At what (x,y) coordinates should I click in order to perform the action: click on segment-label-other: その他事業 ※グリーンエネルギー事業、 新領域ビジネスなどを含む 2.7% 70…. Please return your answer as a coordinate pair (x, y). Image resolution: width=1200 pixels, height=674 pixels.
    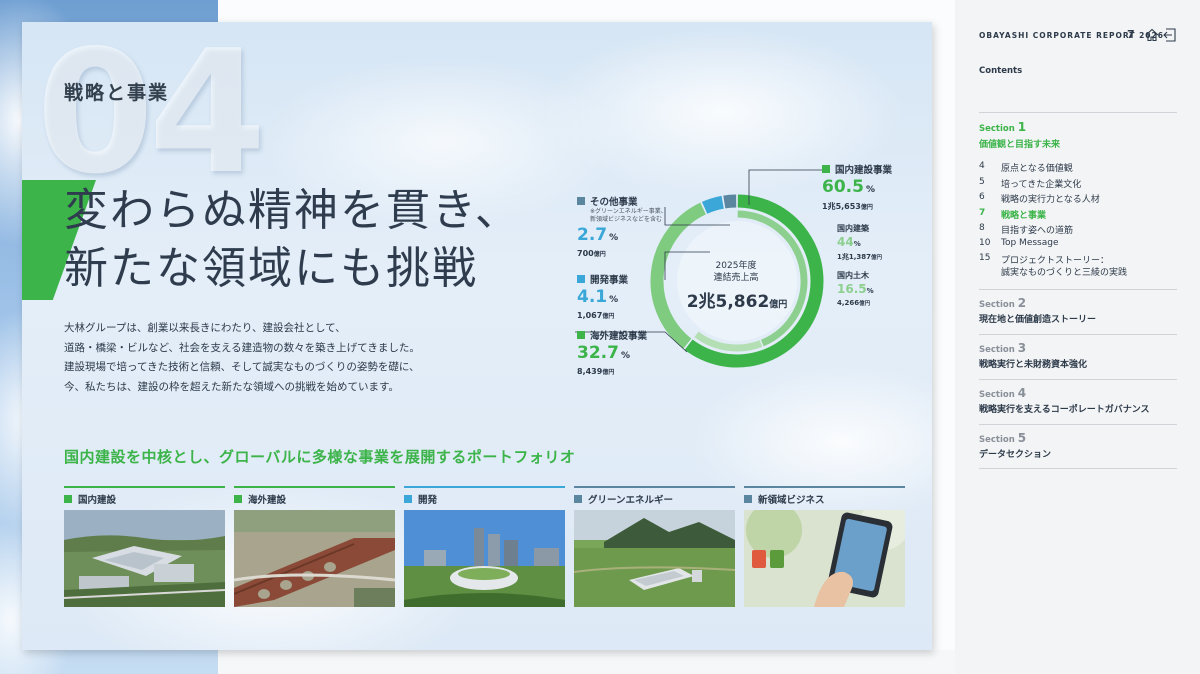
    Looking at the image, I should click on (622, 226).